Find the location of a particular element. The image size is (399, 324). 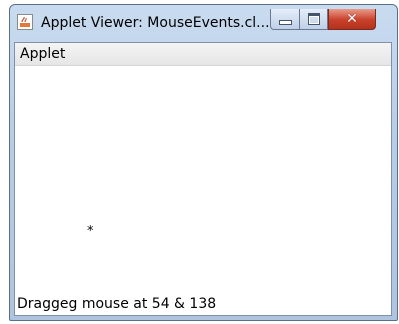

close-icon: ✕ is located at coordinates (352, 19).